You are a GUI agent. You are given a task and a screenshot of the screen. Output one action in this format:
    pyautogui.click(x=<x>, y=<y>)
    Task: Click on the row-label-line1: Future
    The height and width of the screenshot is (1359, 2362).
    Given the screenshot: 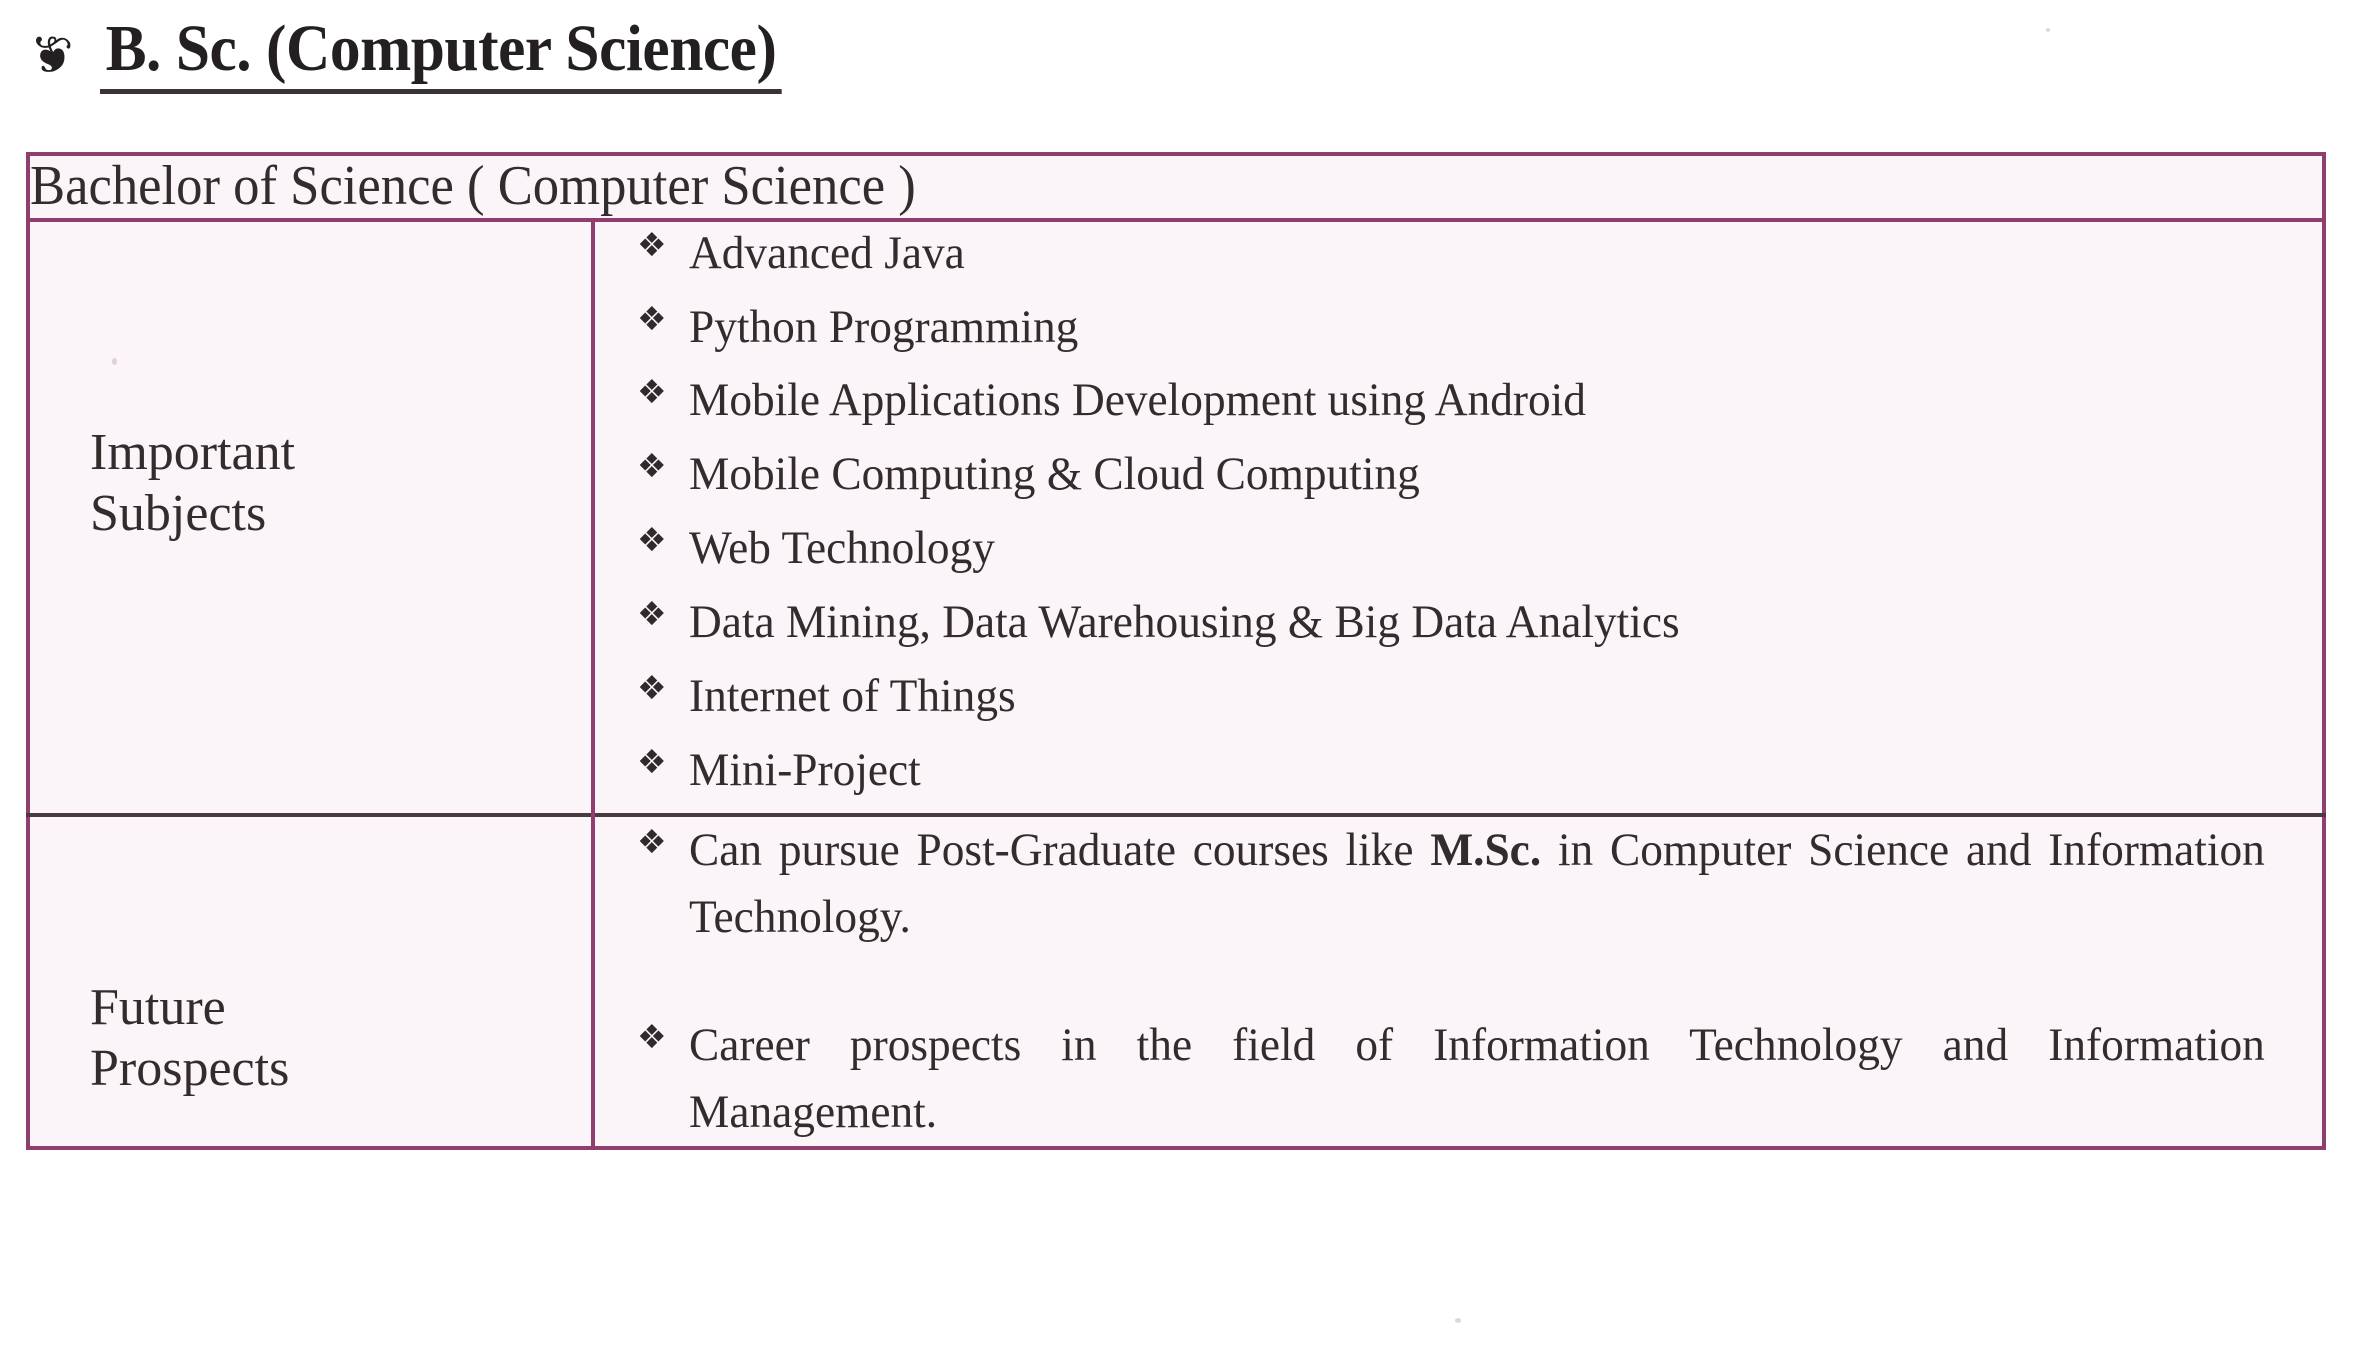 What is the action you would take?
    pyautogui.click(x=158, y=1007)
    